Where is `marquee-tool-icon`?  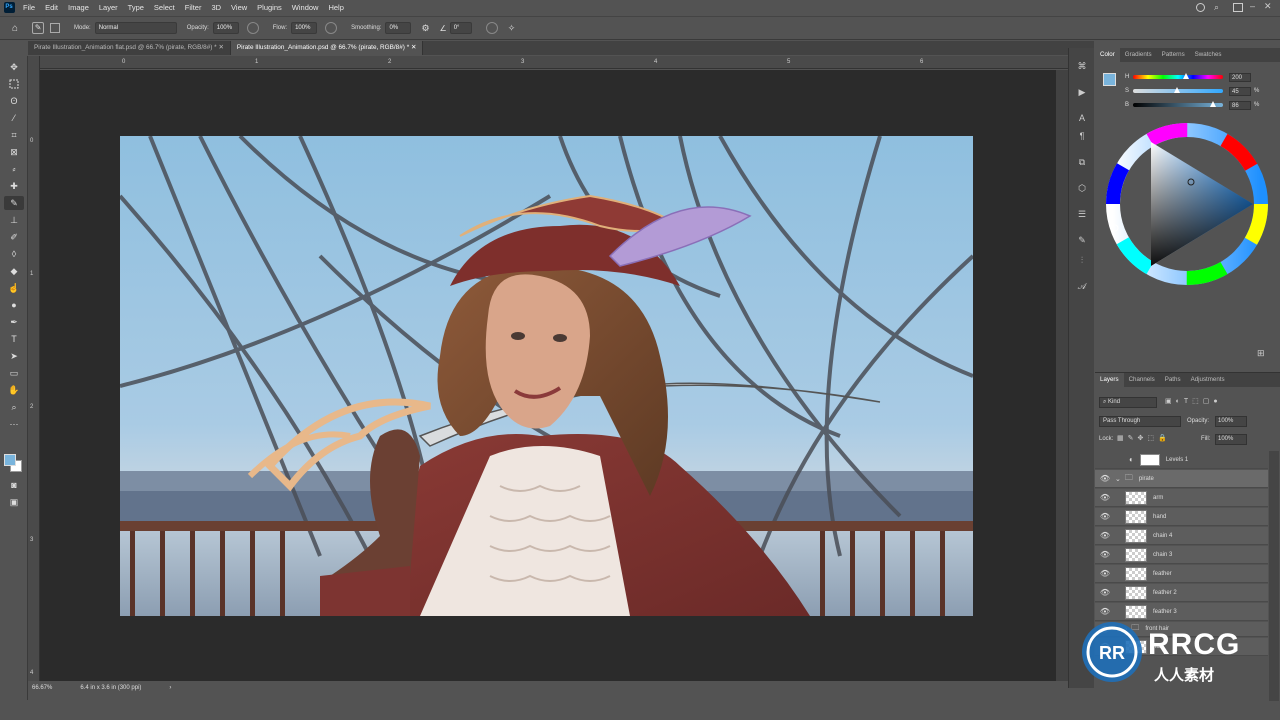
marquee-tool-icon is located at coordinates (14, 84).